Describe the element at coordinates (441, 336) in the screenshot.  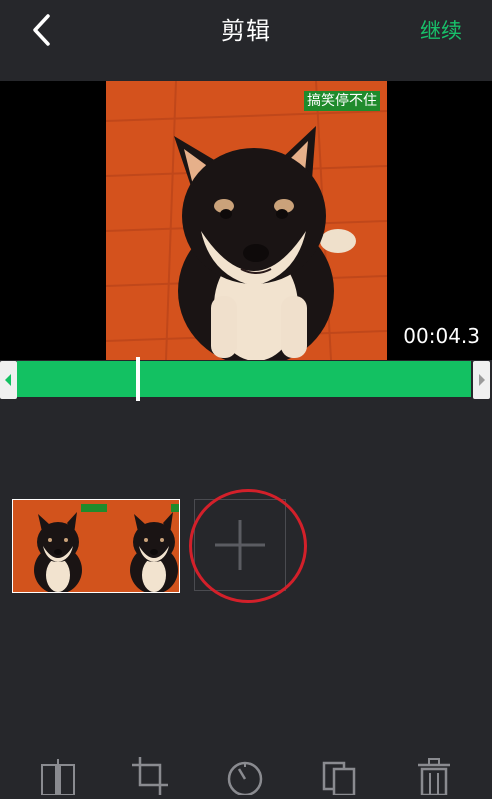
I see `video-timecode: 00:04.3` at that location.